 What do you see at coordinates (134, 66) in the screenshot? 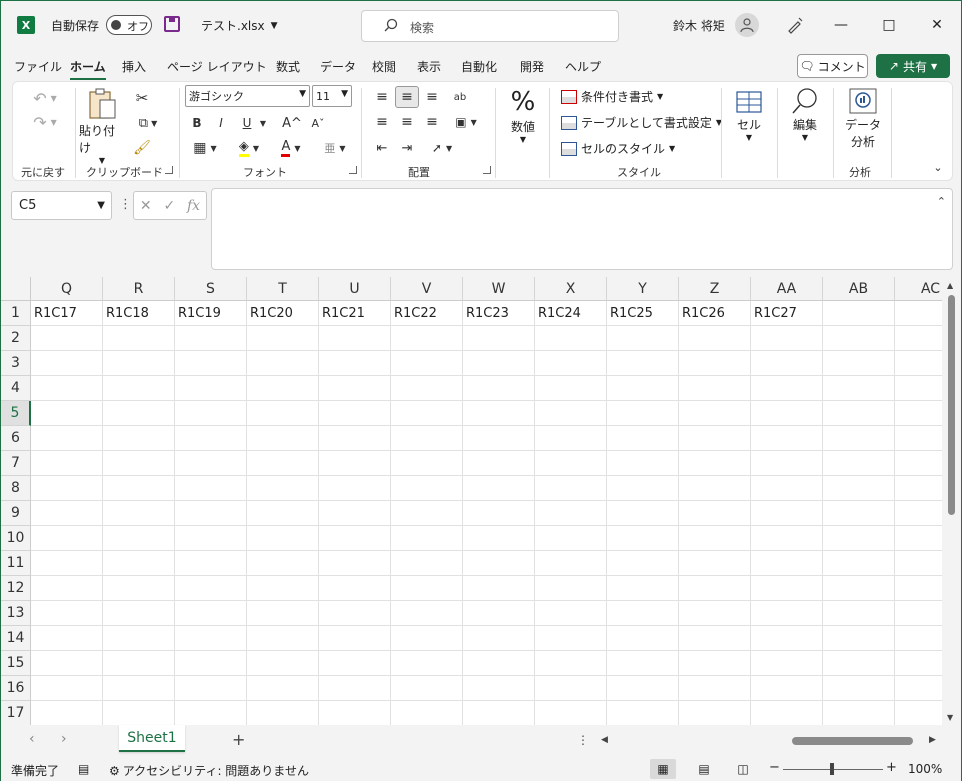
I see `tab-insert: 挿入` at bounding box center [134, 66].